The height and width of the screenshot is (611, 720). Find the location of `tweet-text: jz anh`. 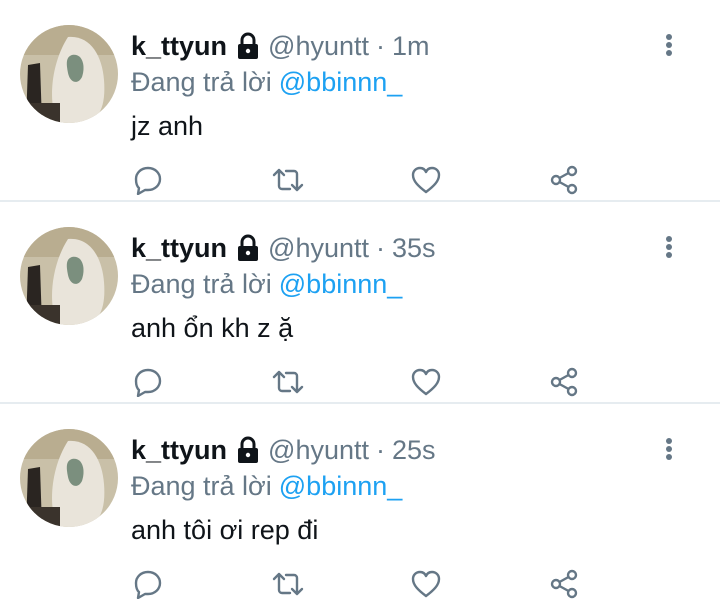

tweet-text: jz anh is located at coordinates (167, 125).